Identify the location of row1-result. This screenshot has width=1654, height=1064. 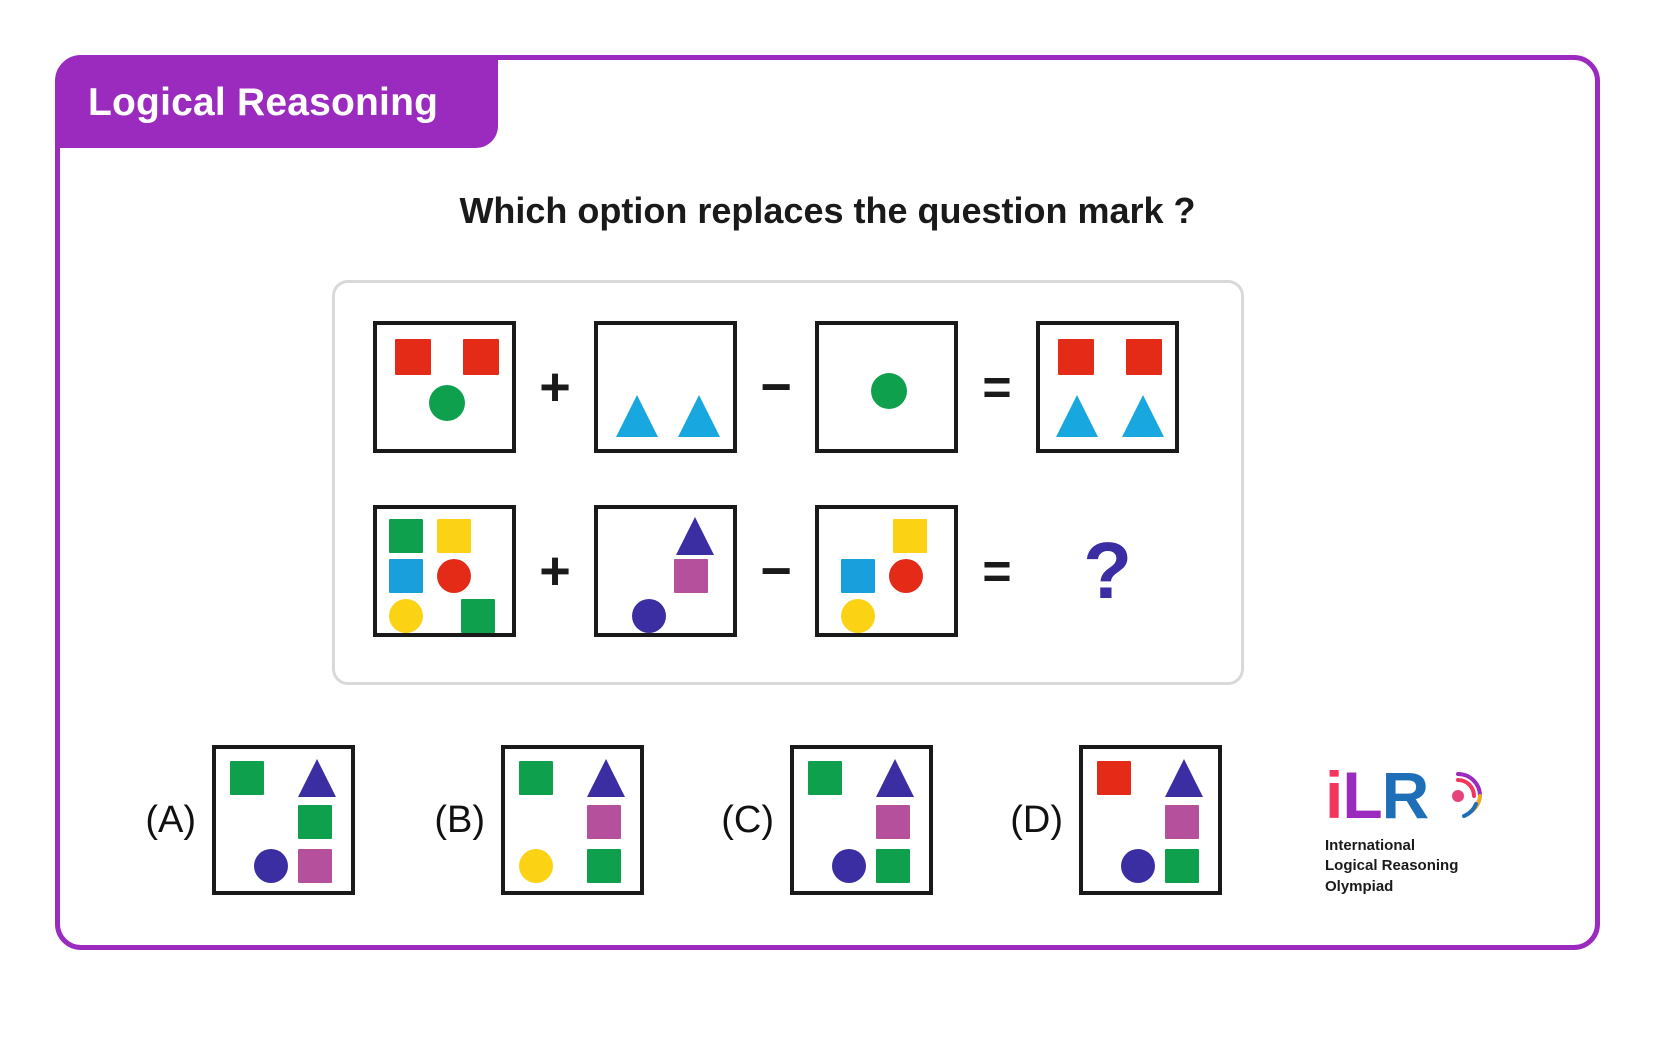
(1107, 387).